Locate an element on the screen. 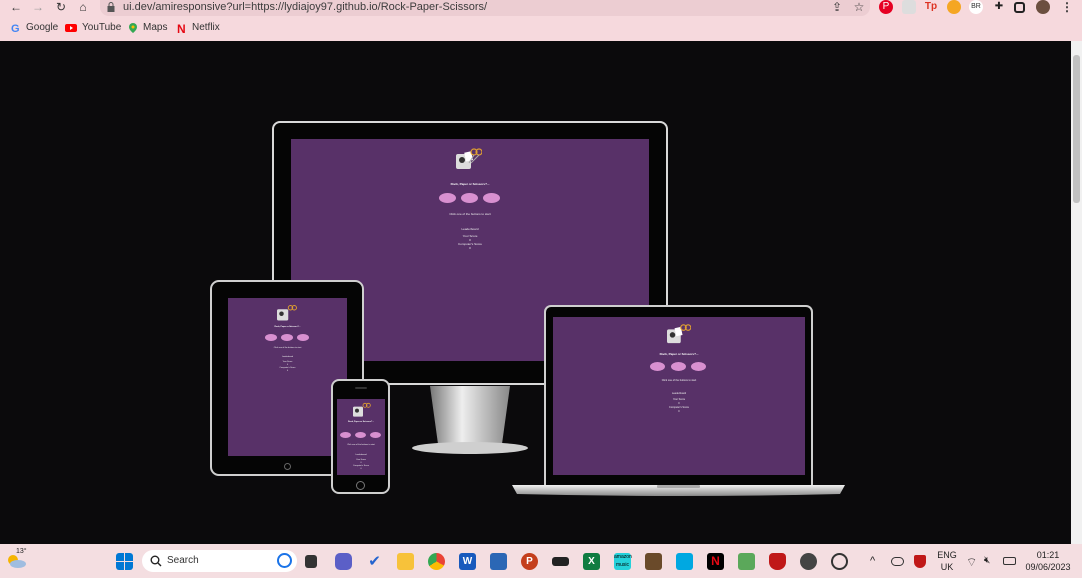 This screenshot has height=578, width=1082. bookmark-maps: Maps is located at coordinates (155, 27).